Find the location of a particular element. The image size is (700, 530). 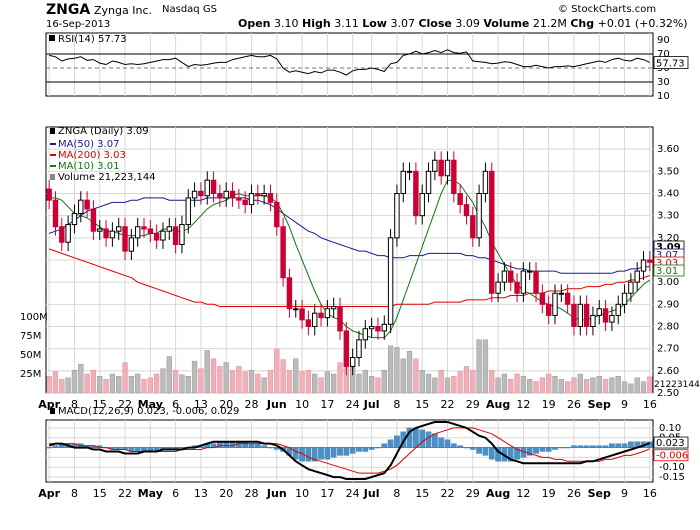

rsi-value-tag: 57.73 is located at coordinates (670, 64).